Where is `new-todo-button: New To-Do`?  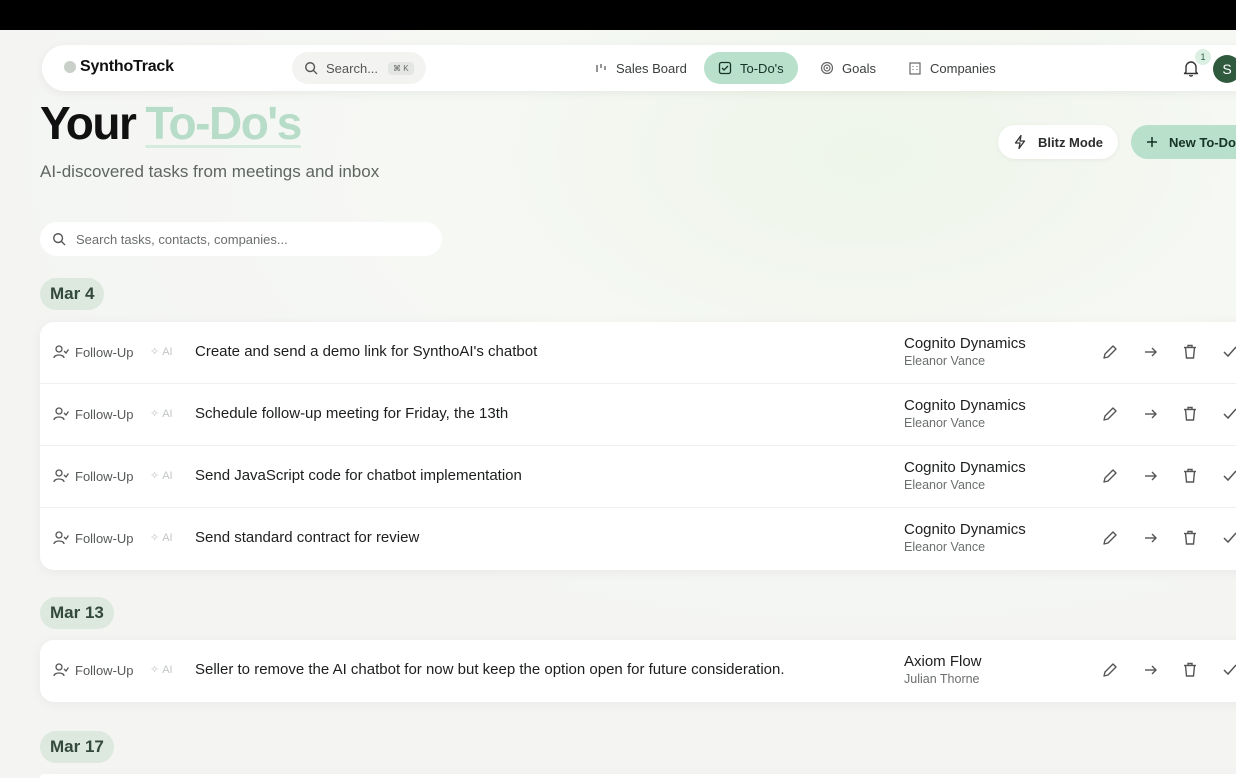
new-todo-button: New To-Do is located at coordinates (1183, 142).